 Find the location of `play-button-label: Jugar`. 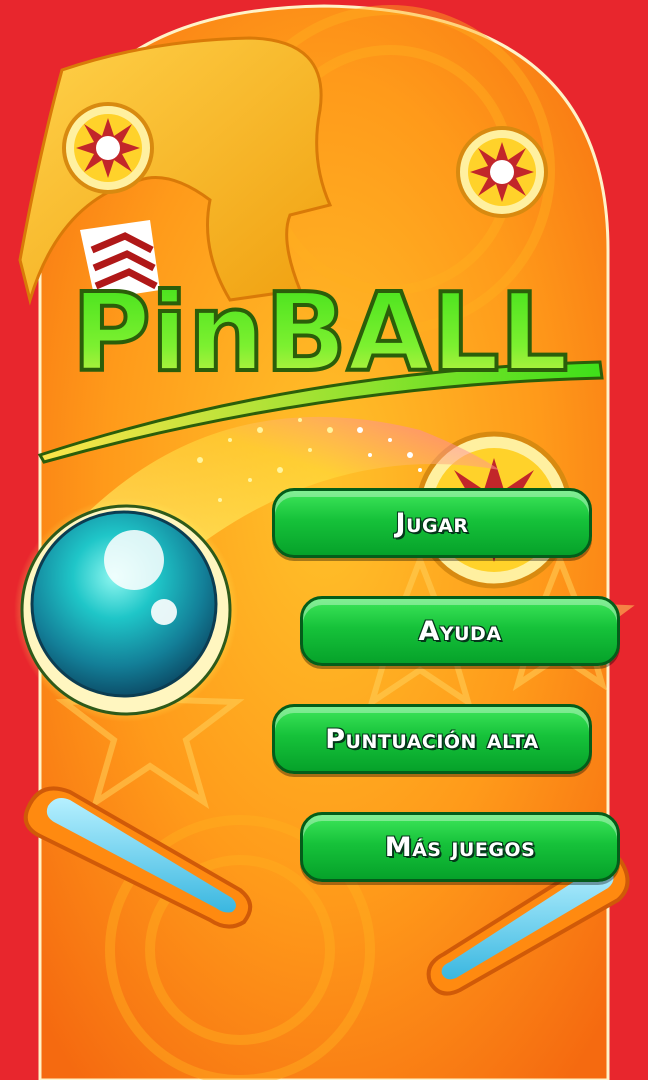

play-button-label: Jugar is located at coordinates (432, 523).